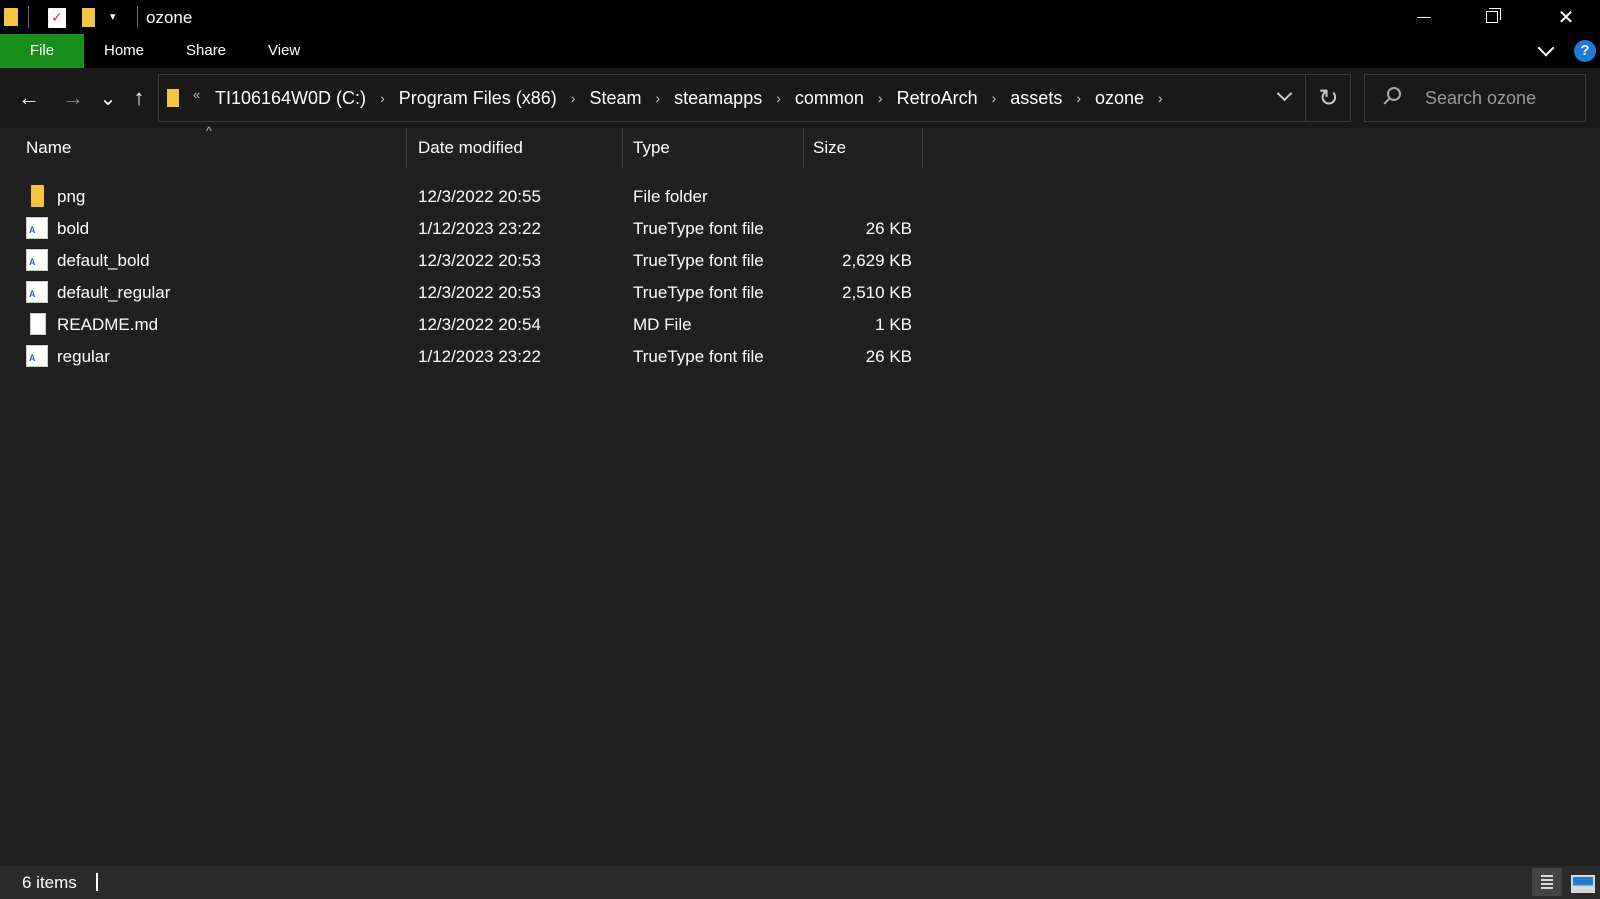 Image resolution: width=1600 pixels, height=899 pixels. Describe the element at coordinates (29, 98) in the screenshot. I see `back-button: ←` at that location.